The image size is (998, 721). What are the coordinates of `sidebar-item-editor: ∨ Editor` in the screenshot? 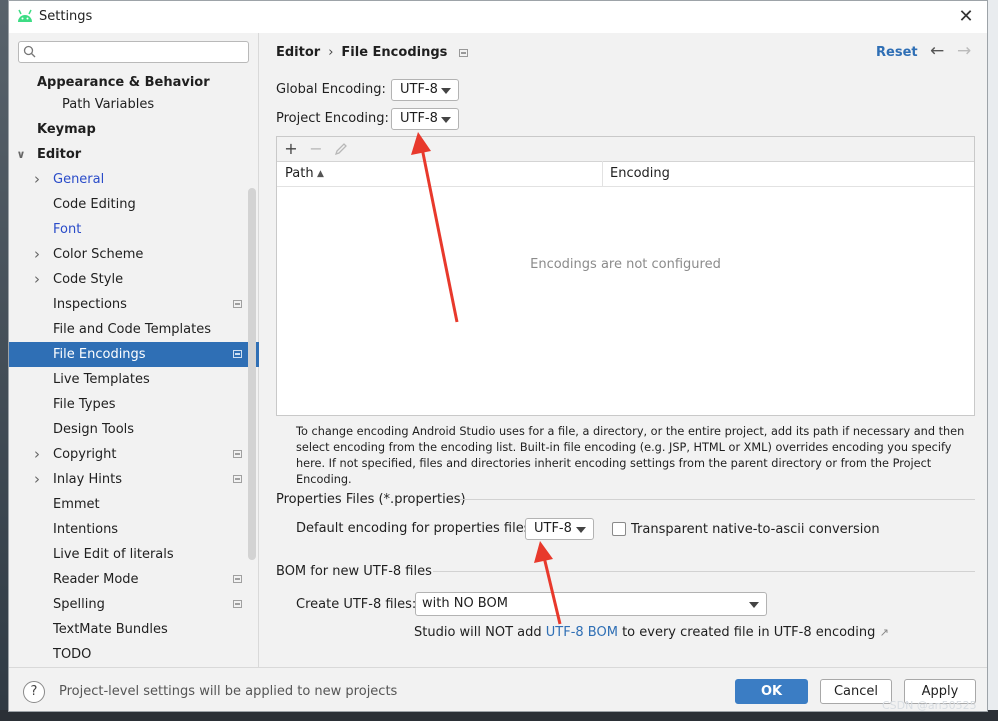 It's located at (134, 154).